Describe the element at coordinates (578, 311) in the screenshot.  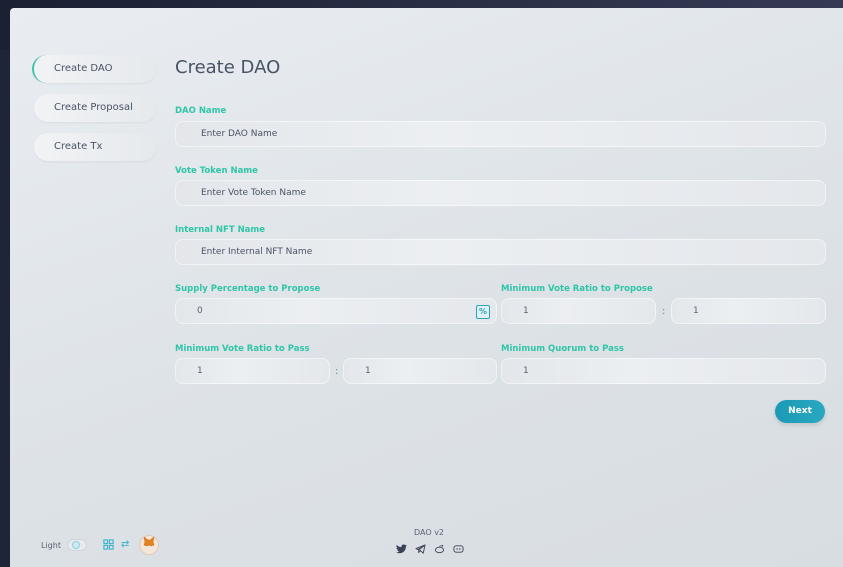
I see `min-vote-ratio-propose-left-input: 1` at that location.